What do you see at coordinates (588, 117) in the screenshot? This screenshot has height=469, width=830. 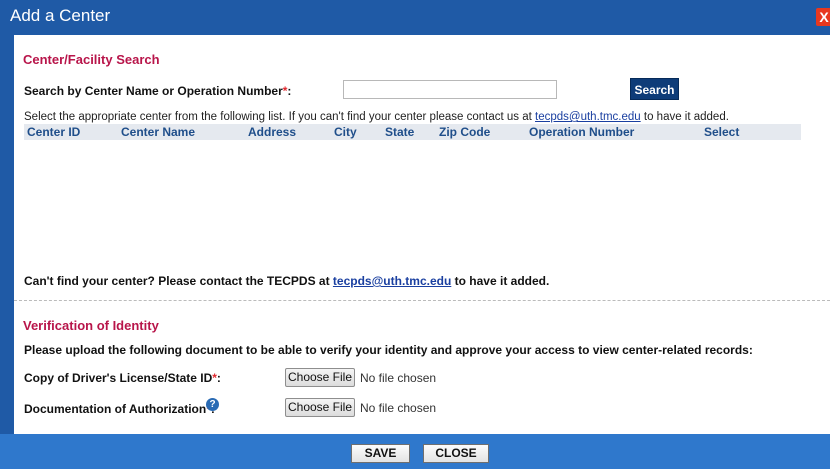 I see `contact-email-link: tecpds@uth.tmc.edu` at bounding box center [588, 117].